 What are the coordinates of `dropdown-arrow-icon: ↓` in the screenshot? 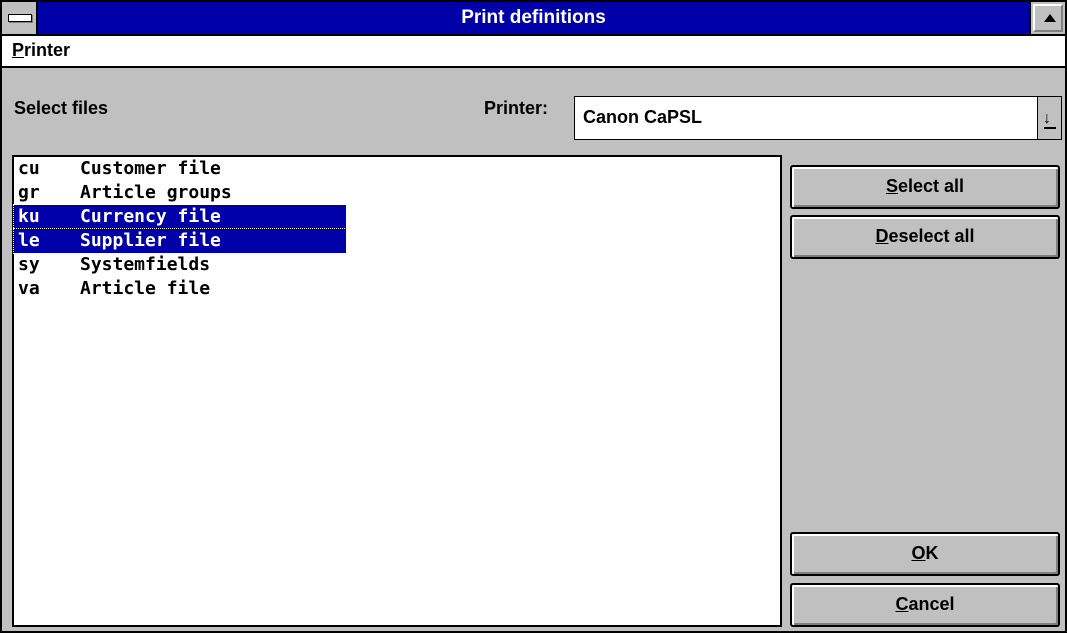 It's located at (1047, 118).